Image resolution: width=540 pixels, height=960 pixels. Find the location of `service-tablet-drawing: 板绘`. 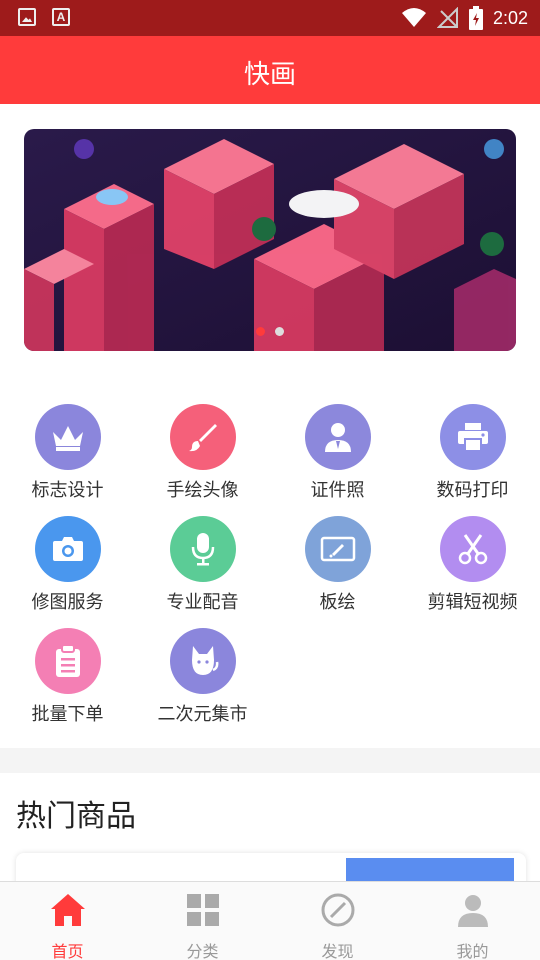

service-tablet-drawing: 板绘 is located at coordinates (337, 571).